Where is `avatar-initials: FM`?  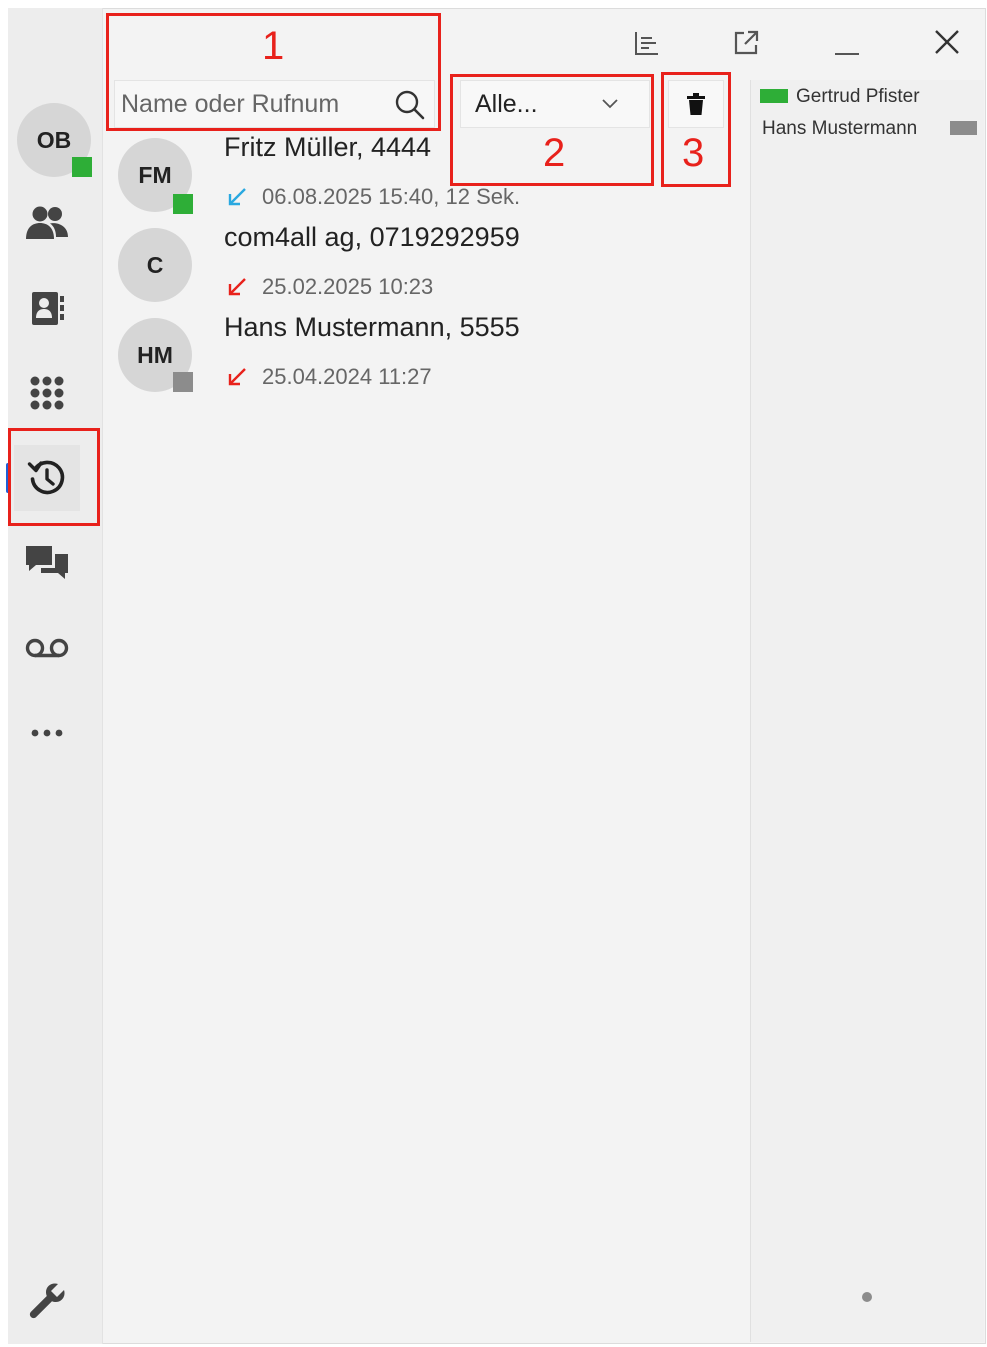 avatar-initials: FM is located at coordinates (155, 174).